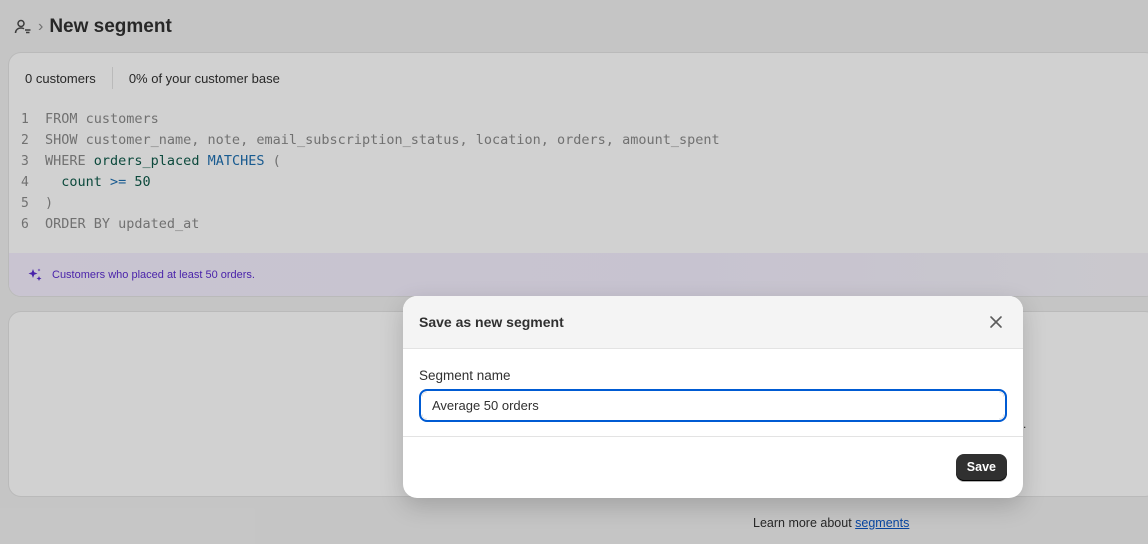 The width and height of the screenshot is (1148, 544). Describe the element at coordinates (713, 322) in the screenshot. I see `modal-header: Save as new segment` at that location.